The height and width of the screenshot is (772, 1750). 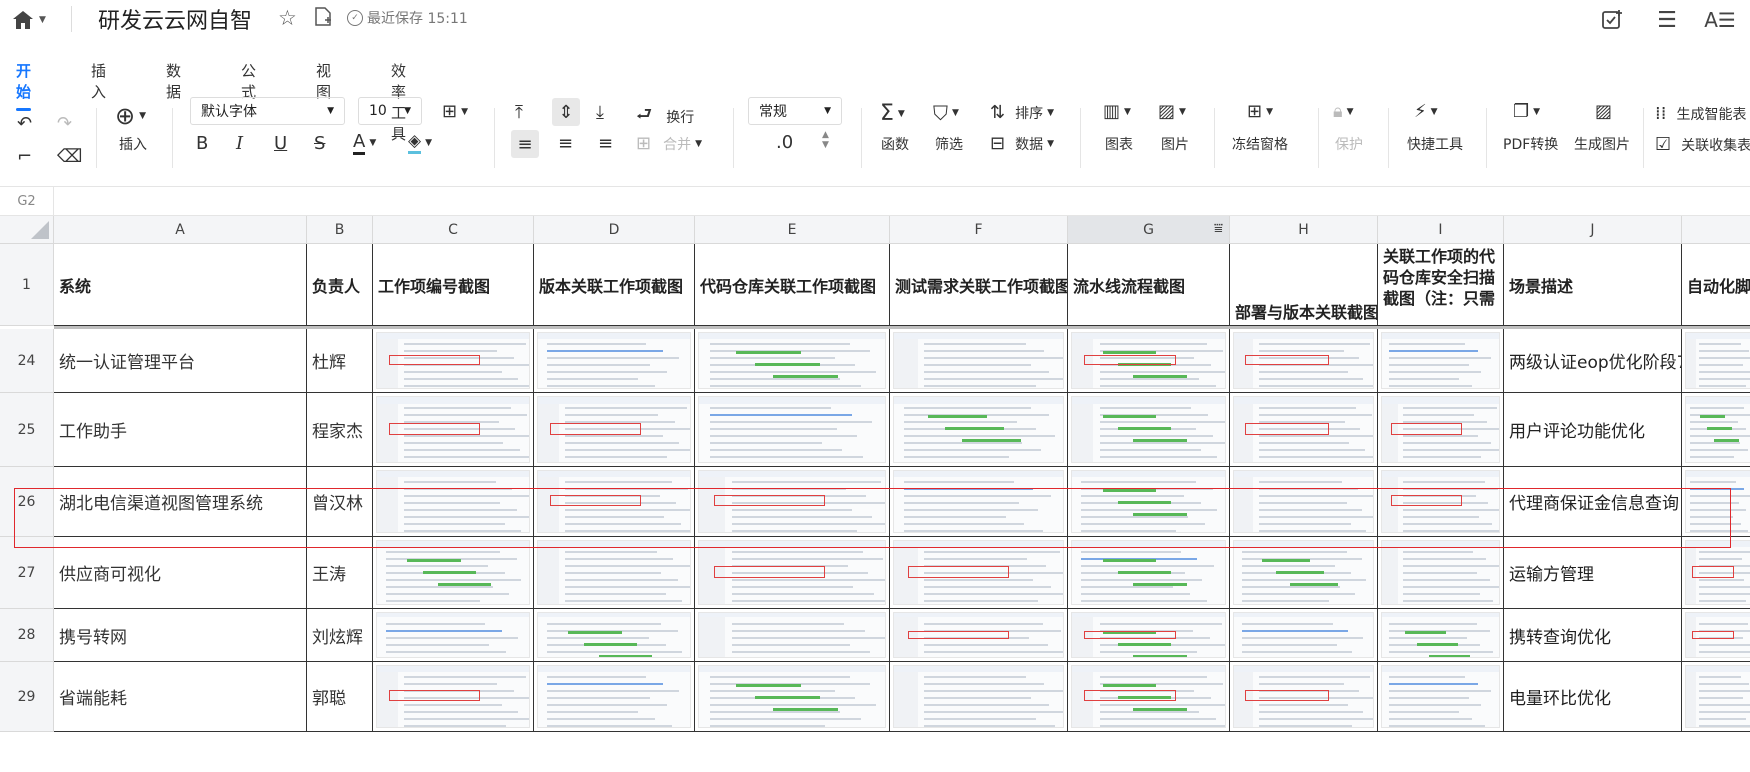 I want to click on header-cell-test: 测试需求关联工作项截图, so click(x=979, y=285).